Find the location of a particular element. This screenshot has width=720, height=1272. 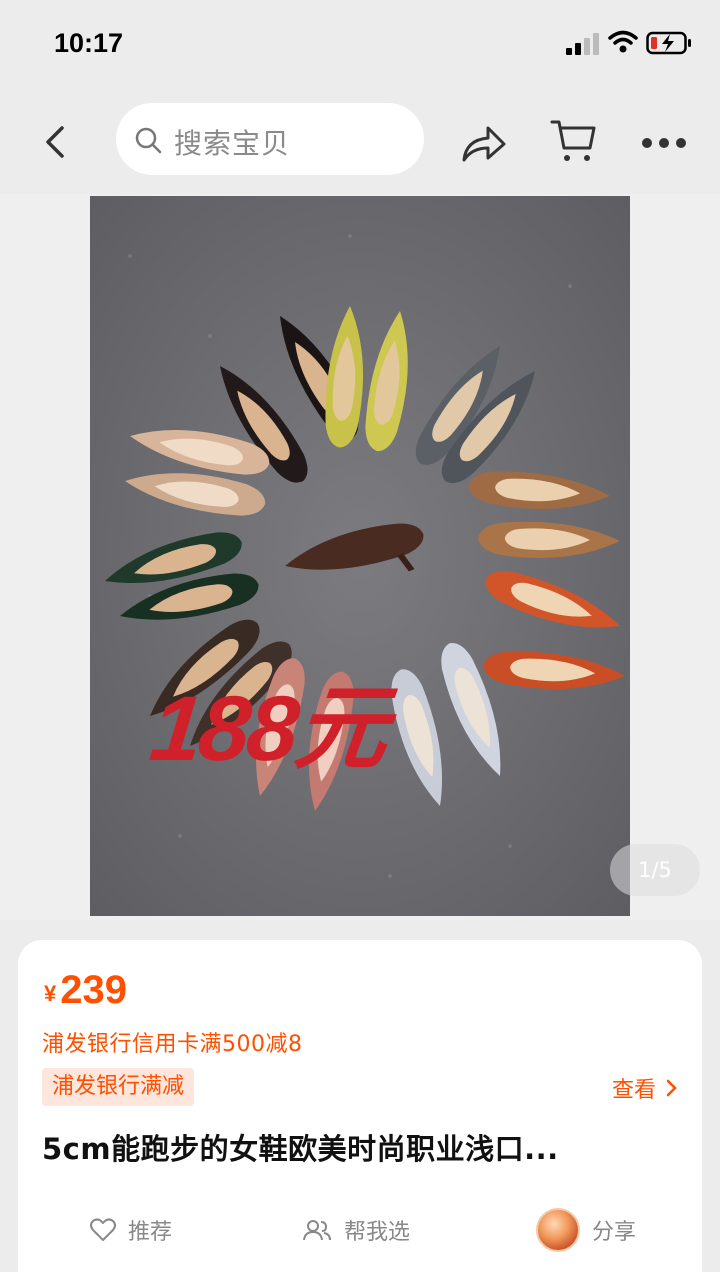

view-promo-link: 查看 is located at coordinates (645, 1088).